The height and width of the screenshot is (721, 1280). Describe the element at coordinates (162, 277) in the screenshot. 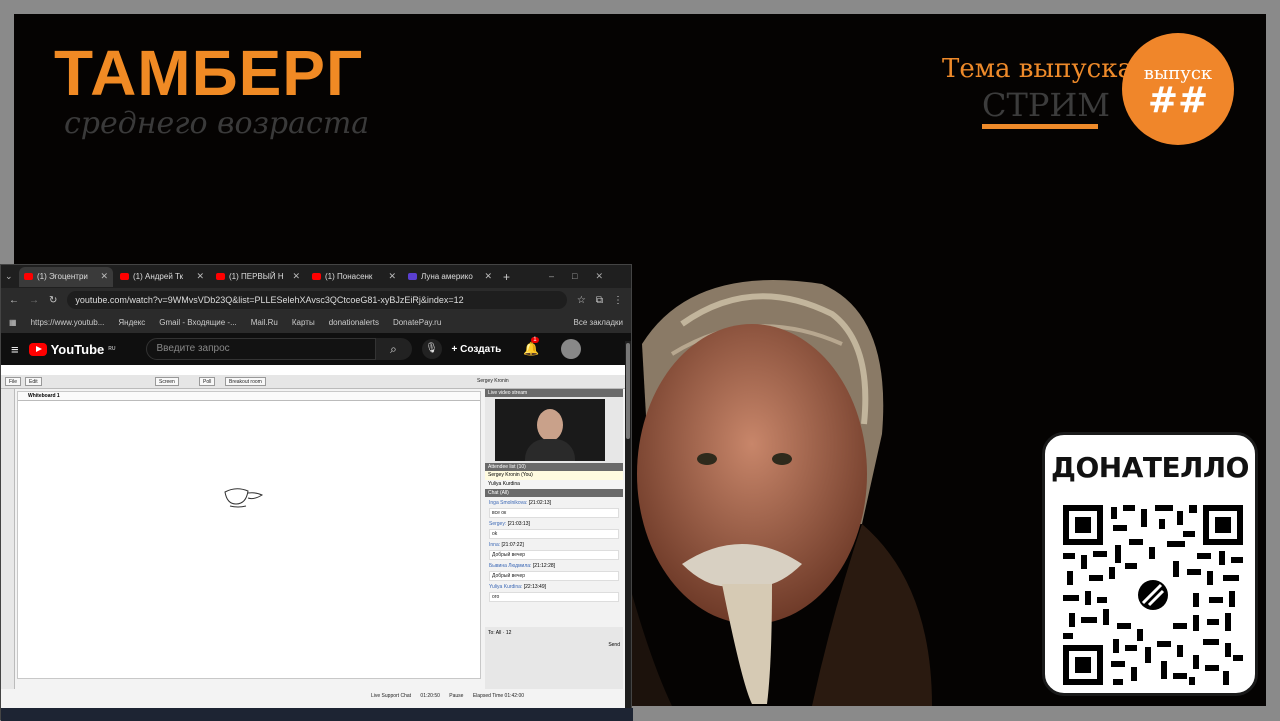

I see `browser-tab: (1) Андрей Тк ✕` at that location.